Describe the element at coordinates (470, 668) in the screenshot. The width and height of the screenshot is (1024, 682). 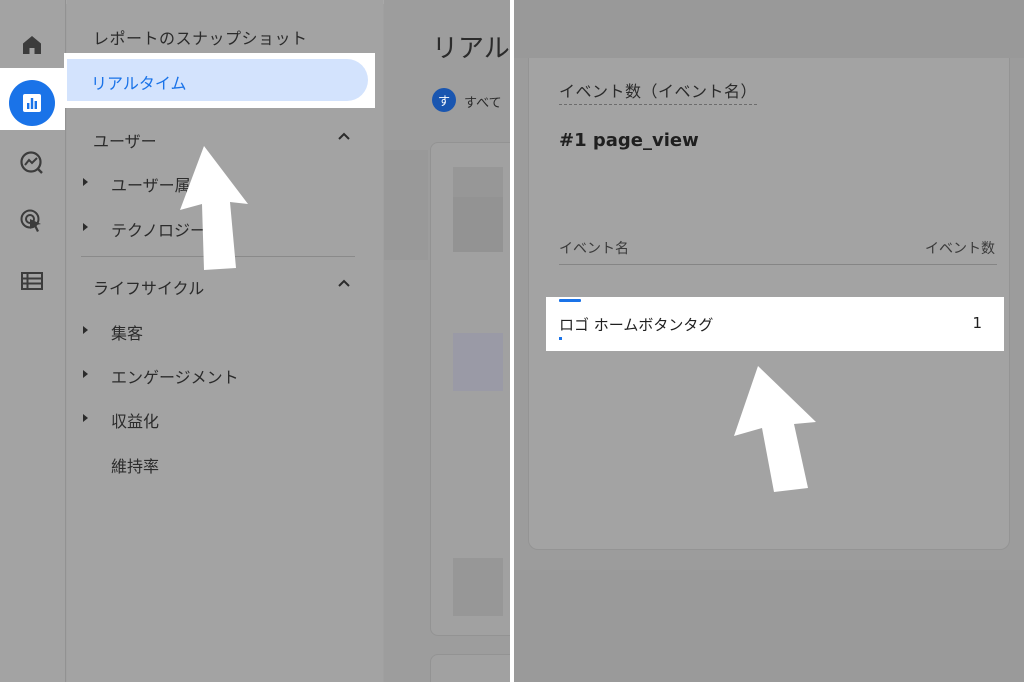
I see `secondary-card` at that location.